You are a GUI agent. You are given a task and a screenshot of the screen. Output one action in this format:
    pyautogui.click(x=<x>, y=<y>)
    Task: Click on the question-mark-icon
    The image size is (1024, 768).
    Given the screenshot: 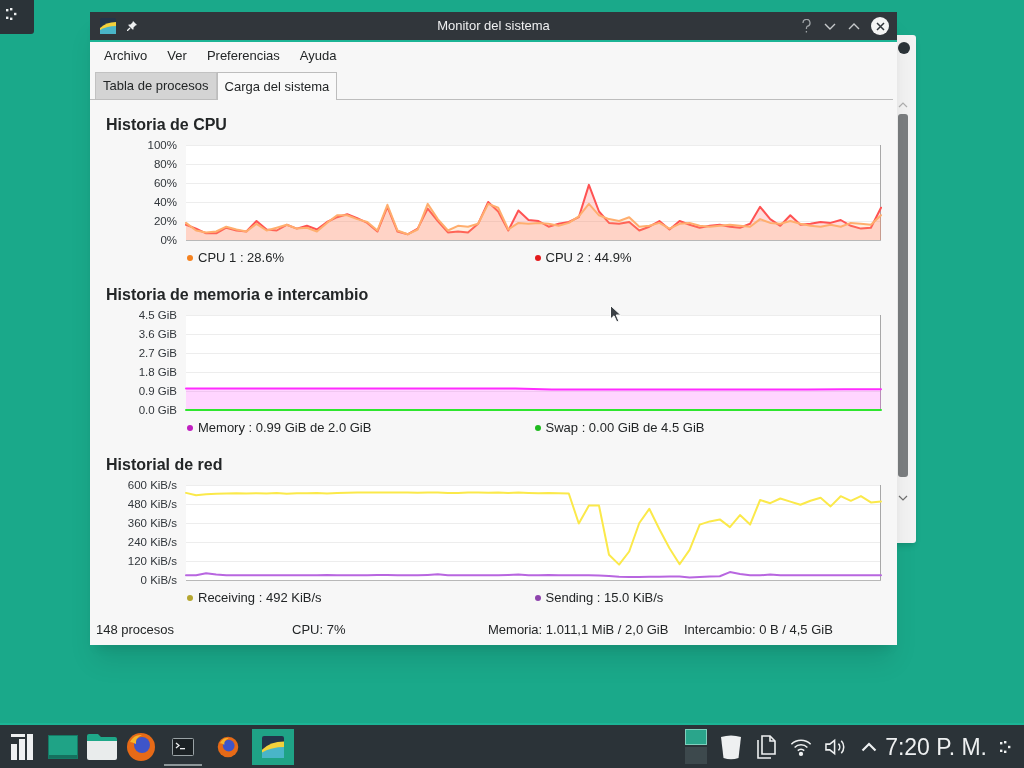 What is the action you would take?
    pyautogui.click(x=806, y=26)
    